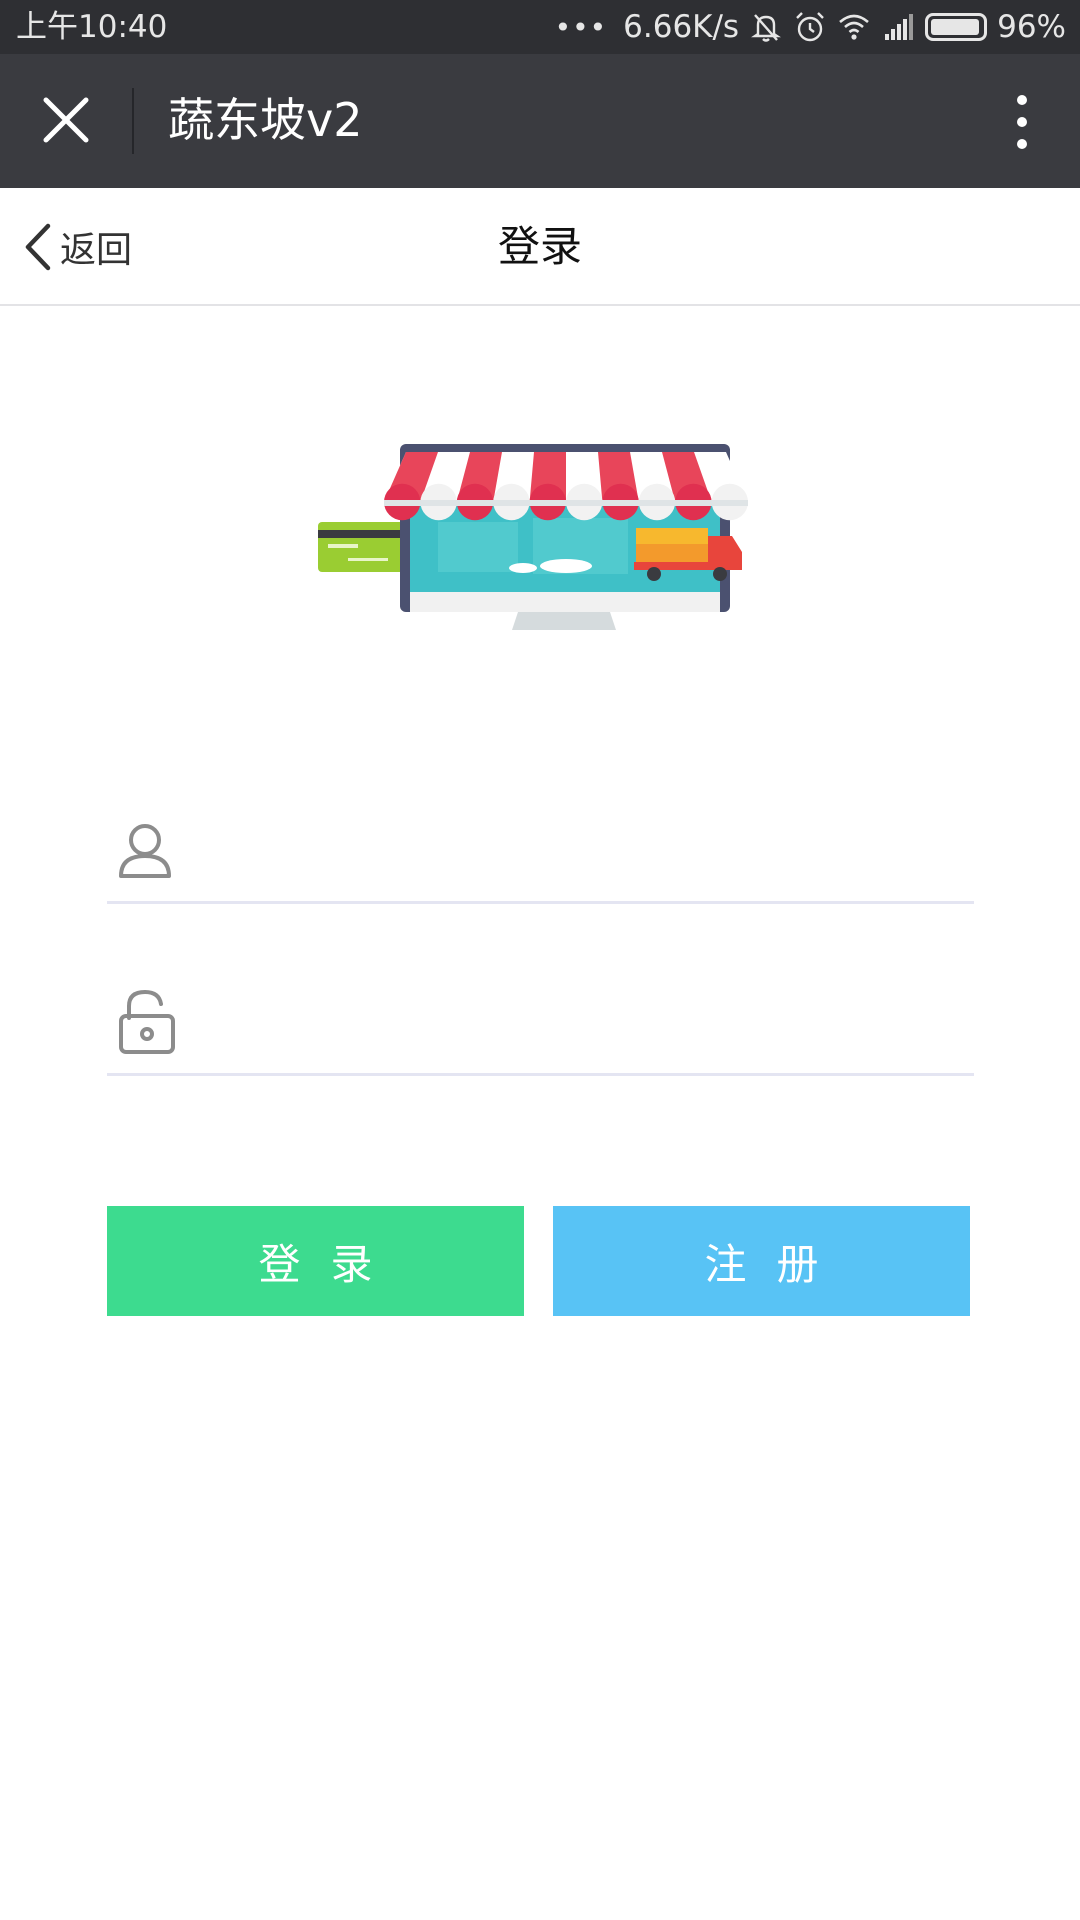 Image resolution: width=1080 pixels, height=1920 pixels. I want to click on page-title: 登录, so click(539, 246).